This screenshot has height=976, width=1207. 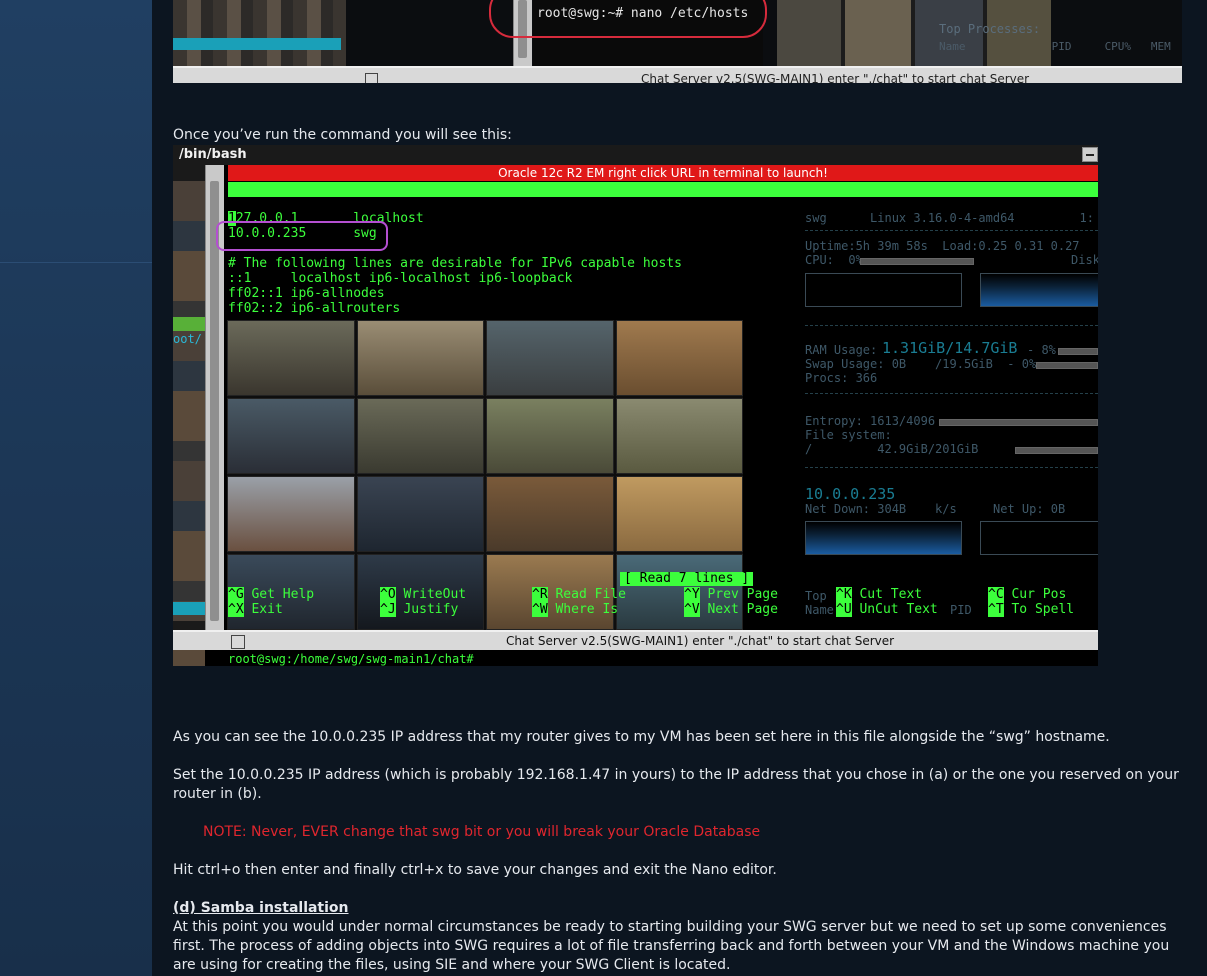 I want to click on glances-top-processes: Top Processes:, so click(x=990, y=29).